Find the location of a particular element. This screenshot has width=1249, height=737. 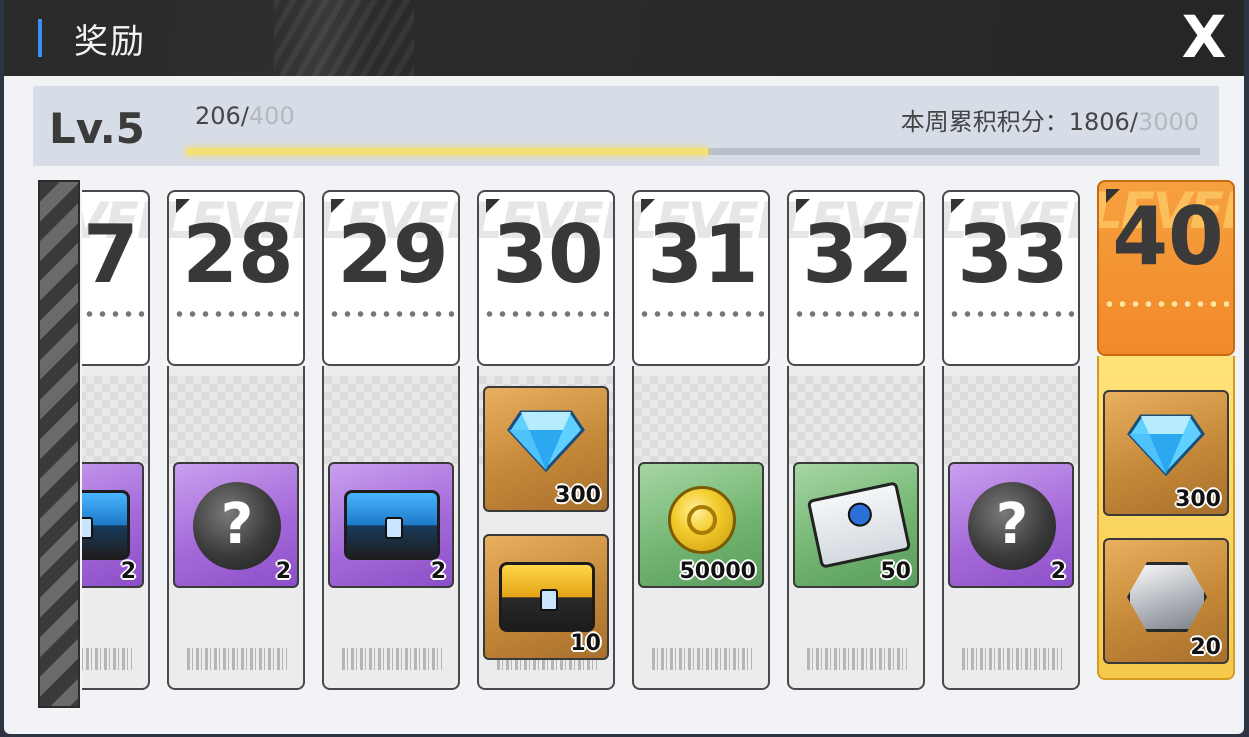

level-card-header: LEVEL27 is located at coordinates (116, 278).